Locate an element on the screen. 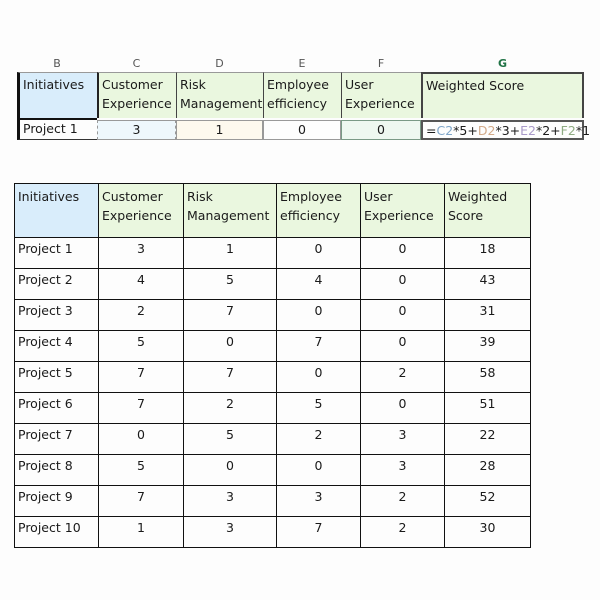  snippet-header-weighted-score: Weighted Score is located at coordinates (502, 95).